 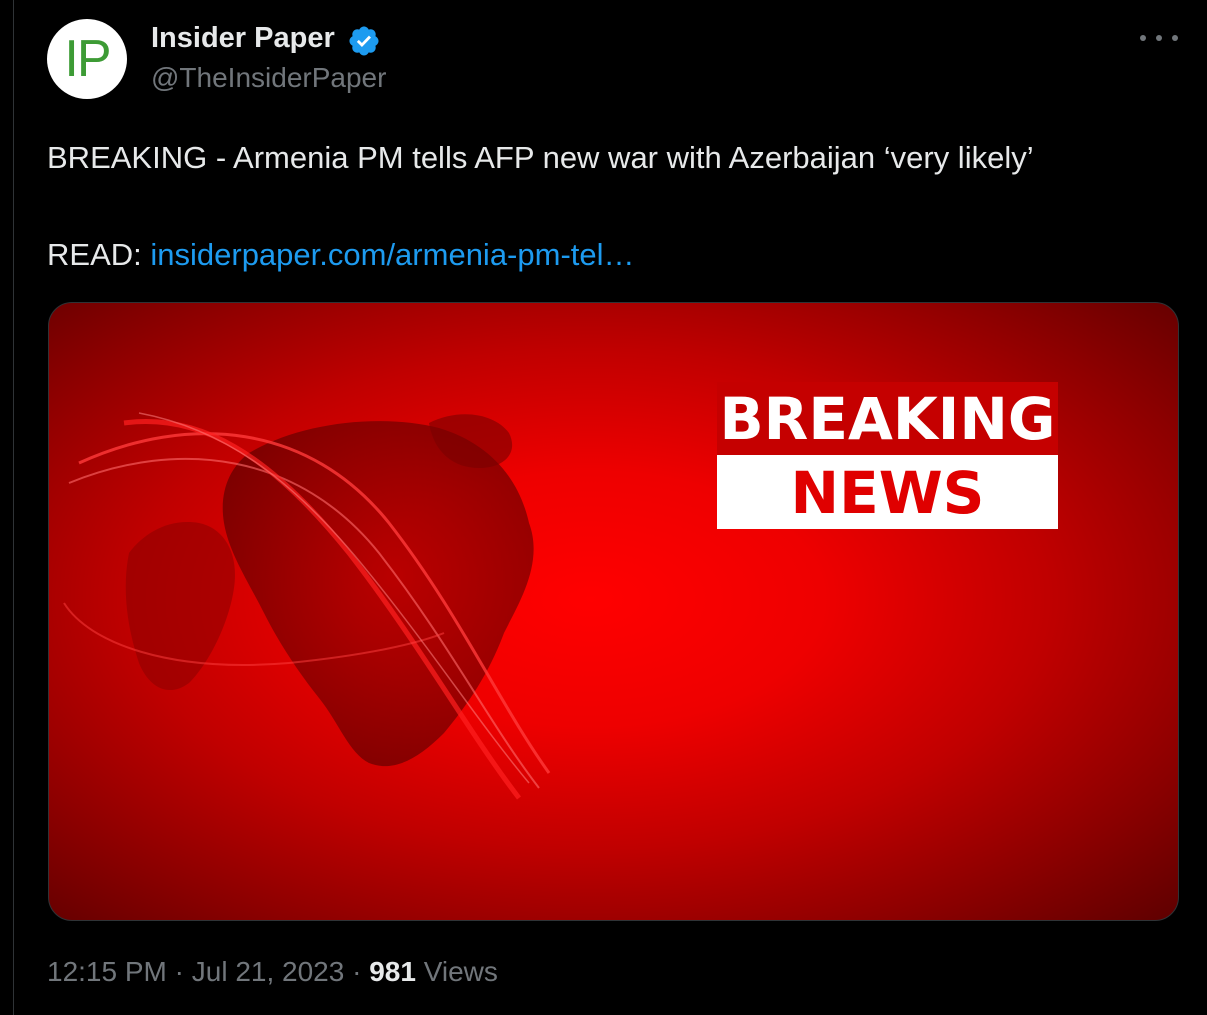 I want to click on more-icon, so click(x=1159, y=38).